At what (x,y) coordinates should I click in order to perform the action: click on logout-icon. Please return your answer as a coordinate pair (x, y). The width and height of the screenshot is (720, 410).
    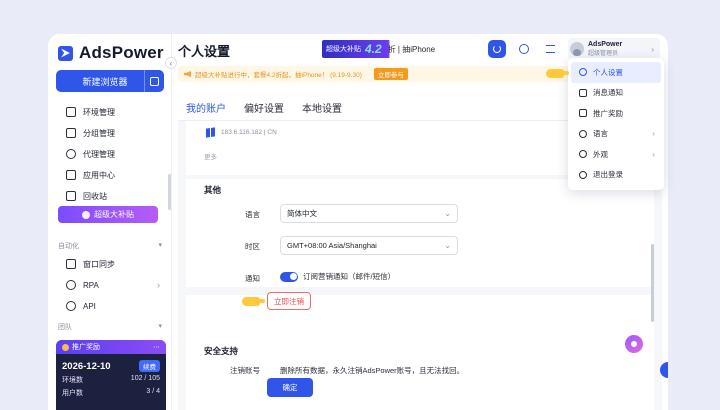
    Looking at the image, I should click on (583, 174).